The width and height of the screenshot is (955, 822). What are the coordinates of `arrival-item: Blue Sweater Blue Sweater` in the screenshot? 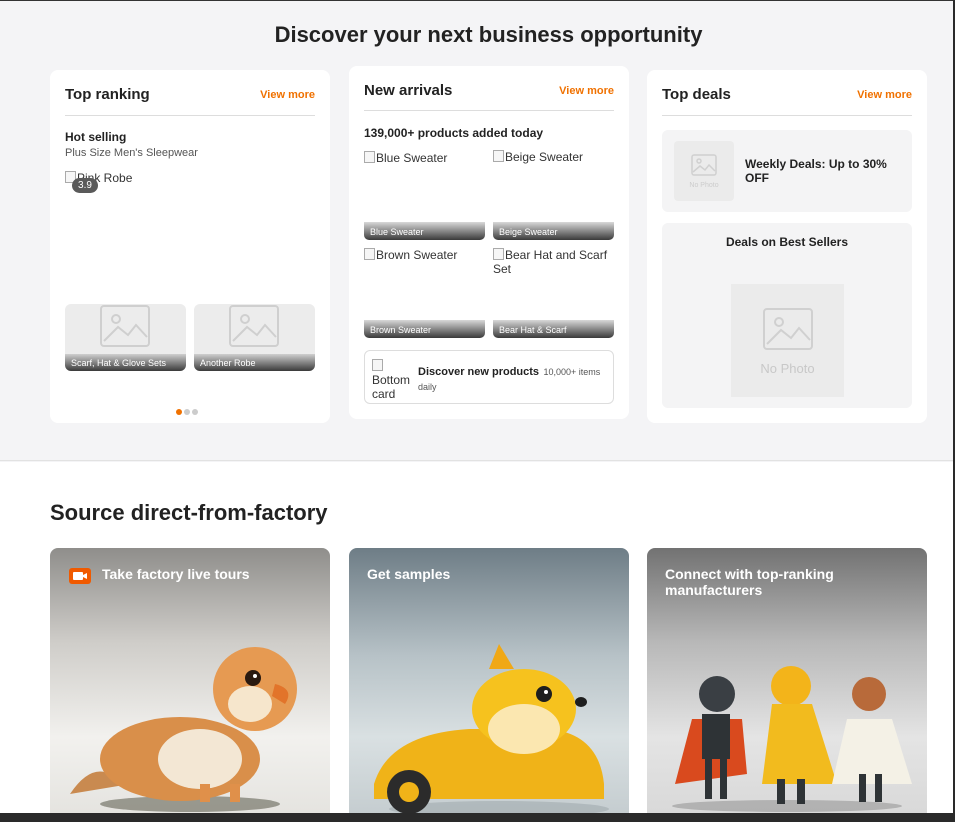 It's located at (424, 195).